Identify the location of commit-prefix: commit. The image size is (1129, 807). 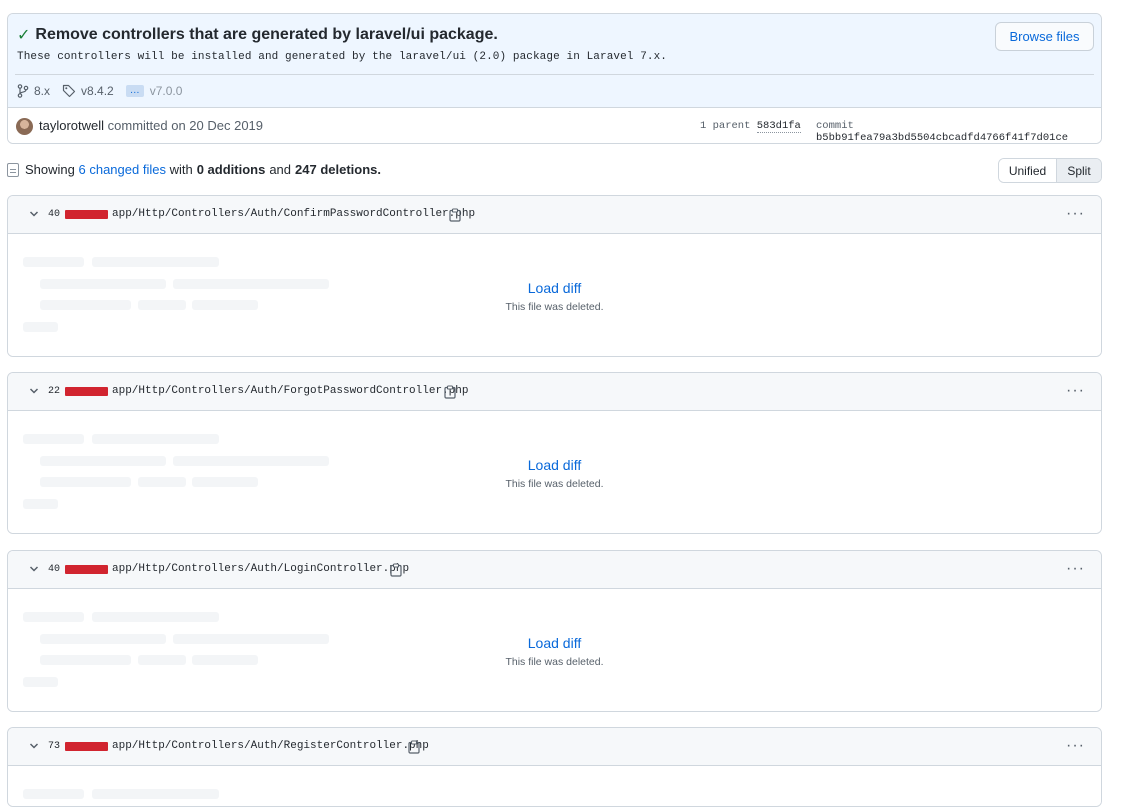
(835, 126).